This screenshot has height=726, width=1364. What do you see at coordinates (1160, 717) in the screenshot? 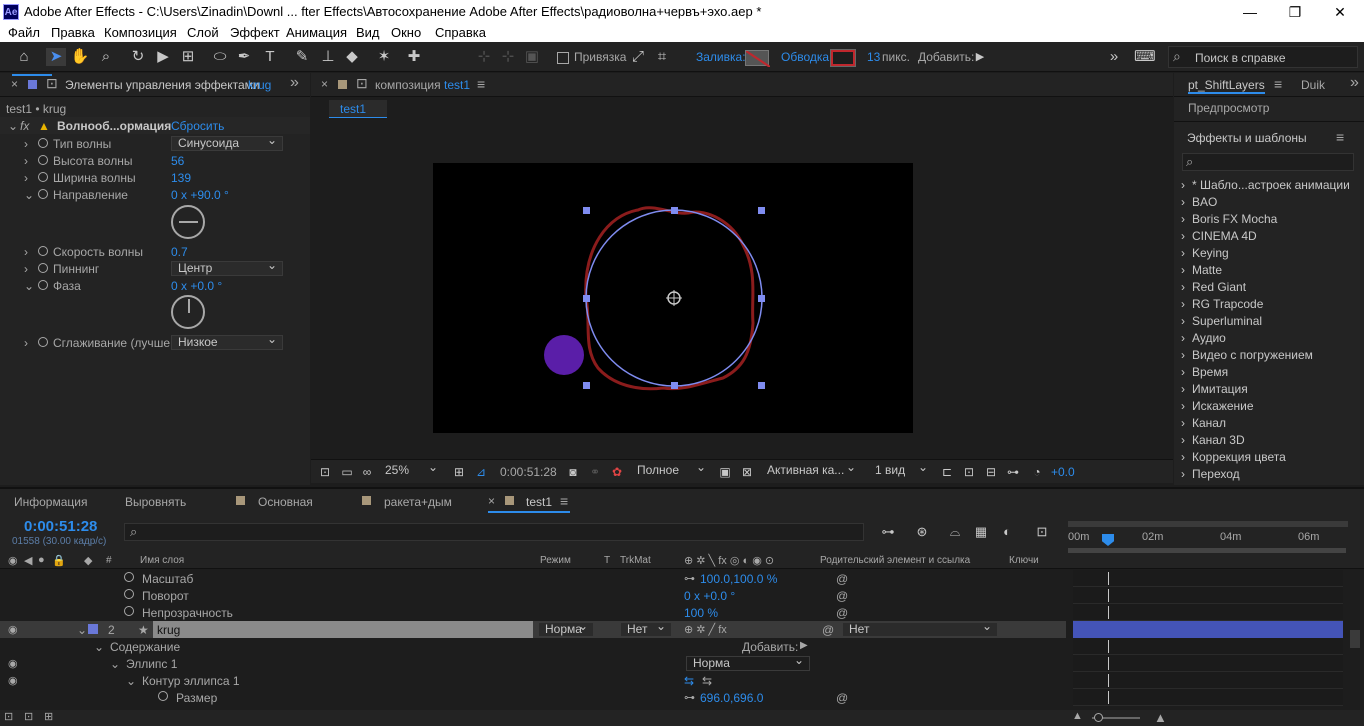
I see `zoom-in-icon: ▲` at bounding box center [1160, 717].